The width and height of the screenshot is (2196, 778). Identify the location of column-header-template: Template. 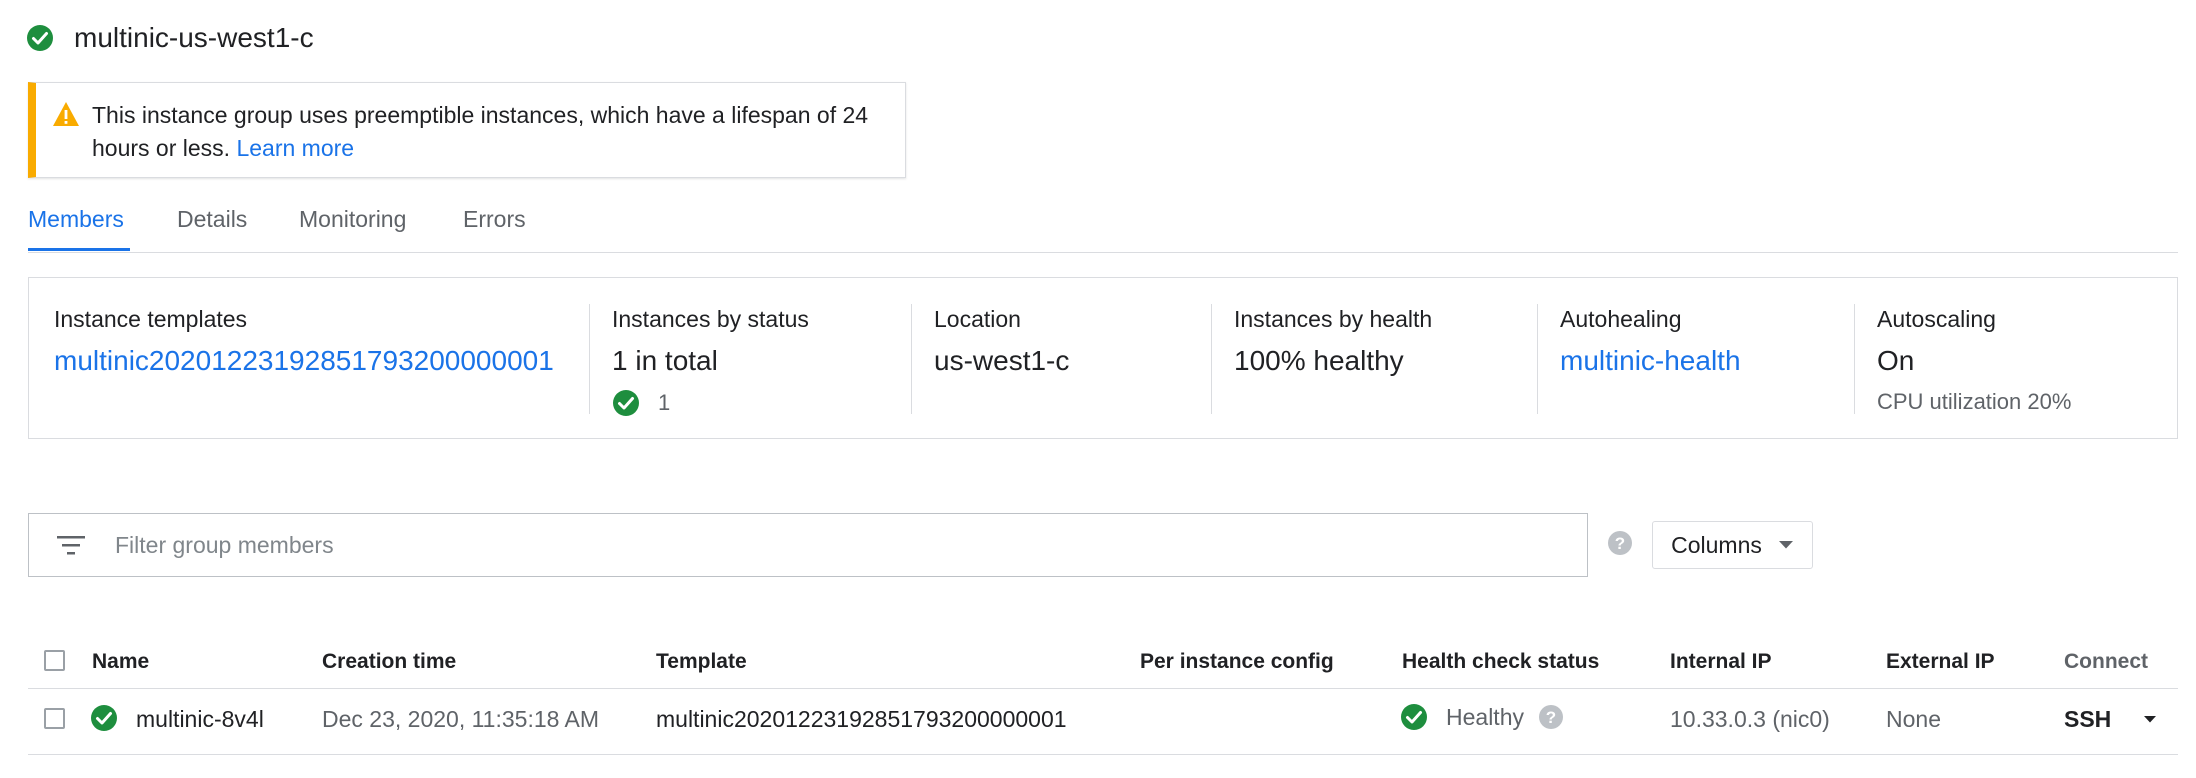
(701, 662).